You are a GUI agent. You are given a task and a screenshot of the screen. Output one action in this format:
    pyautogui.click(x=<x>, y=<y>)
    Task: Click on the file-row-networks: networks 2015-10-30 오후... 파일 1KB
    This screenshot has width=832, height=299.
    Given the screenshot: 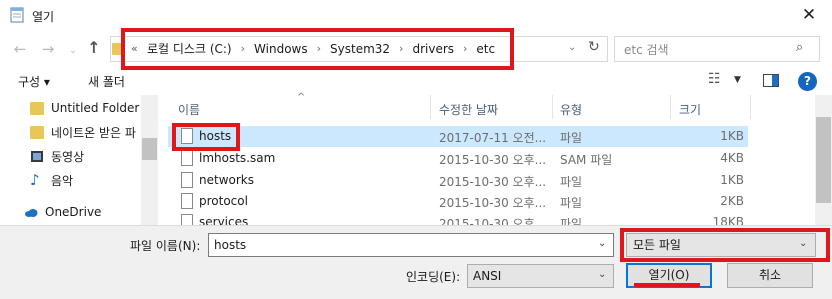 What is the action you would take?
    pyautogui.click(x=458, y=180)
    